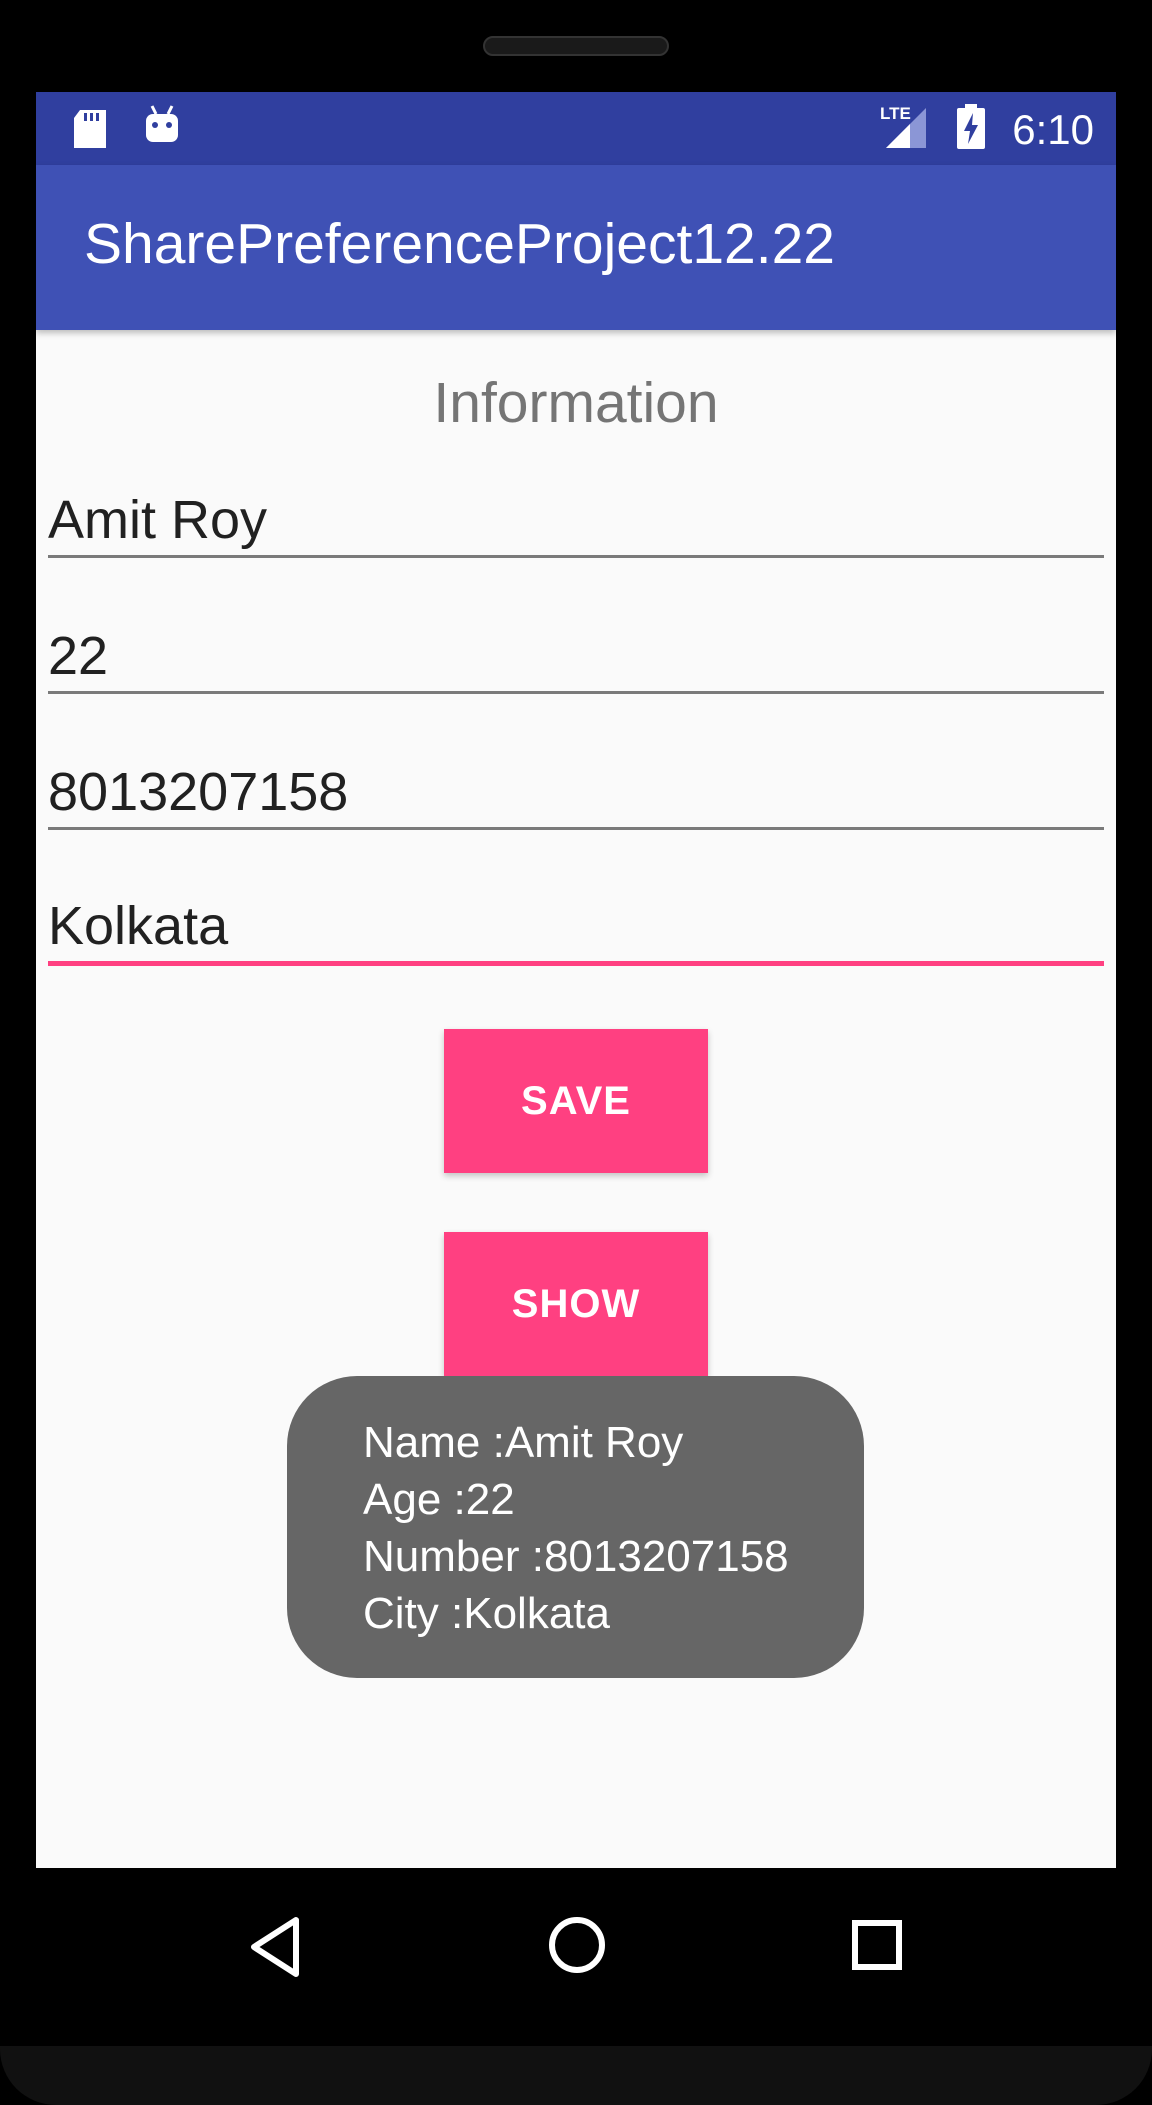  I want to click on app-bar: SharePreferenceProject12.22, so click(576, 247).